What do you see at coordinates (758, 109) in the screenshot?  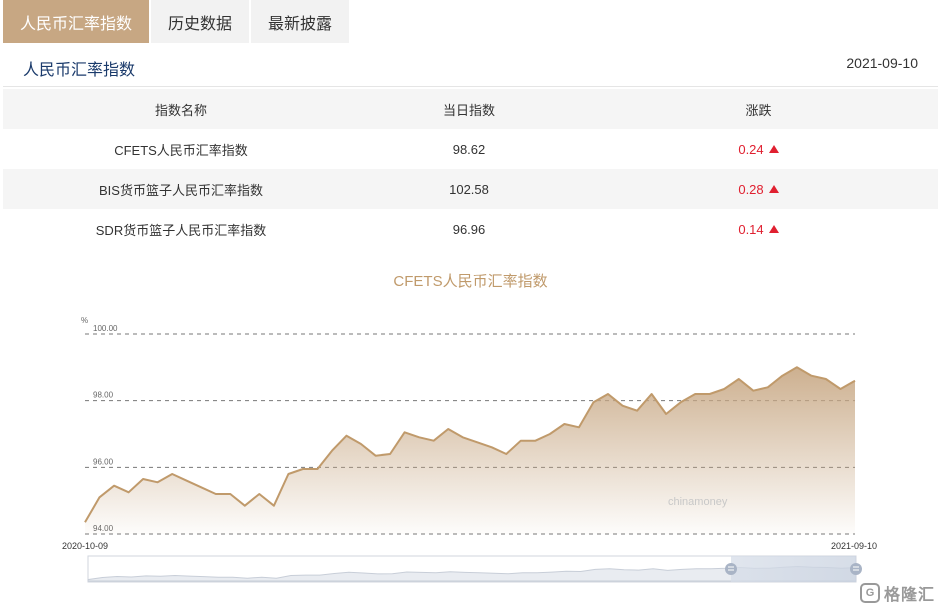 I see `header-change: 涨跌` at bounding box center [758, 109].